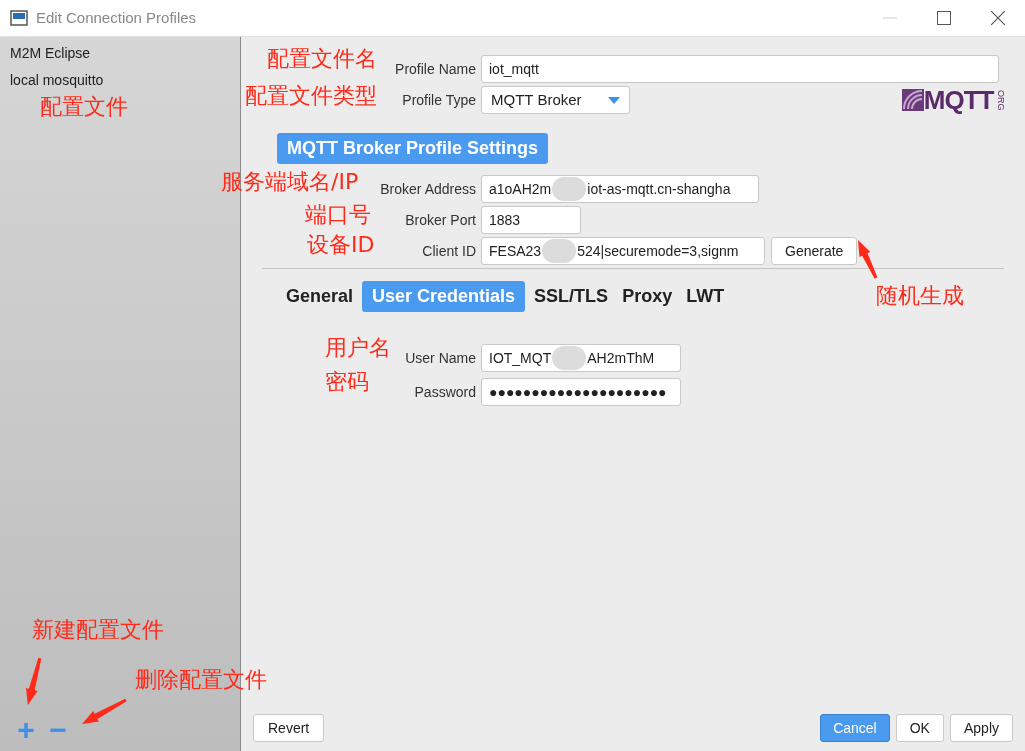  Describe the element at coordinates (614, 100) in the screenshot. I see `caret-icon` at that location.